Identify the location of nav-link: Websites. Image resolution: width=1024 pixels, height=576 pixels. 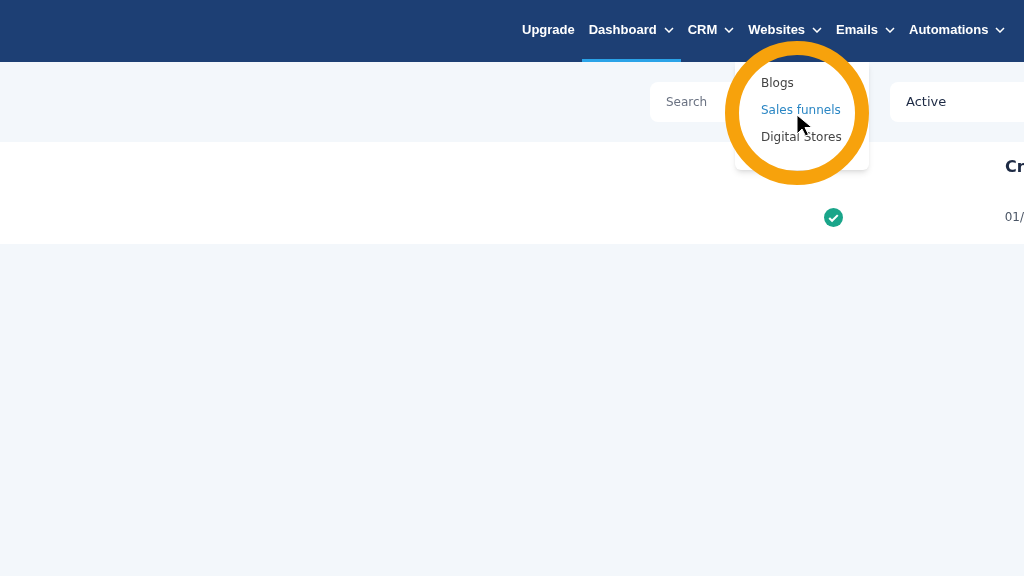
(785, 31).